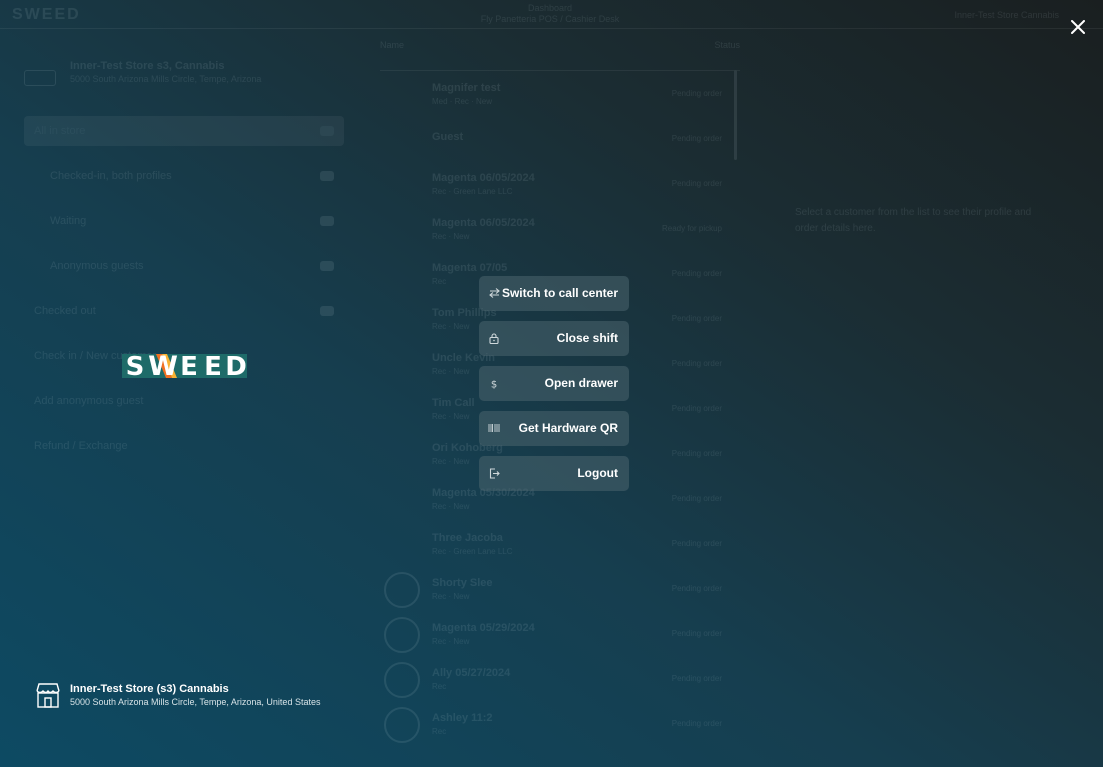  Describe the element at coordinates (471, 672) in the screenshot. I see `background-row-name: Ally 05/27/2024` at that location.